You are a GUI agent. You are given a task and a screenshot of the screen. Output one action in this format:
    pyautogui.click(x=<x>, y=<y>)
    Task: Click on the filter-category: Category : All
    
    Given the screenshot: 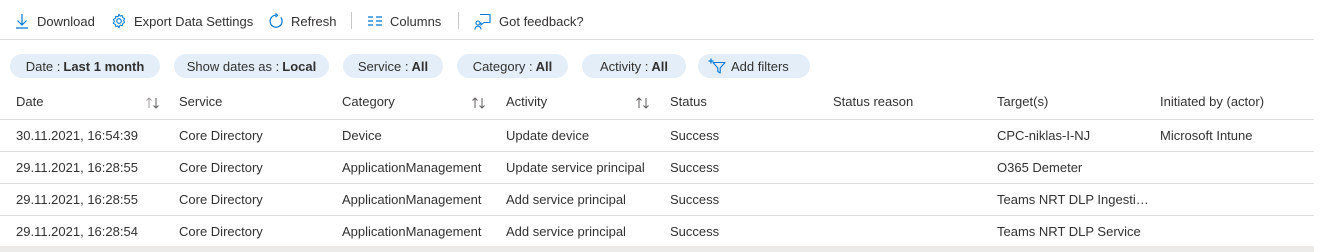 What is the action you would take?
    pyautogui.click(x=512, y=66)
    